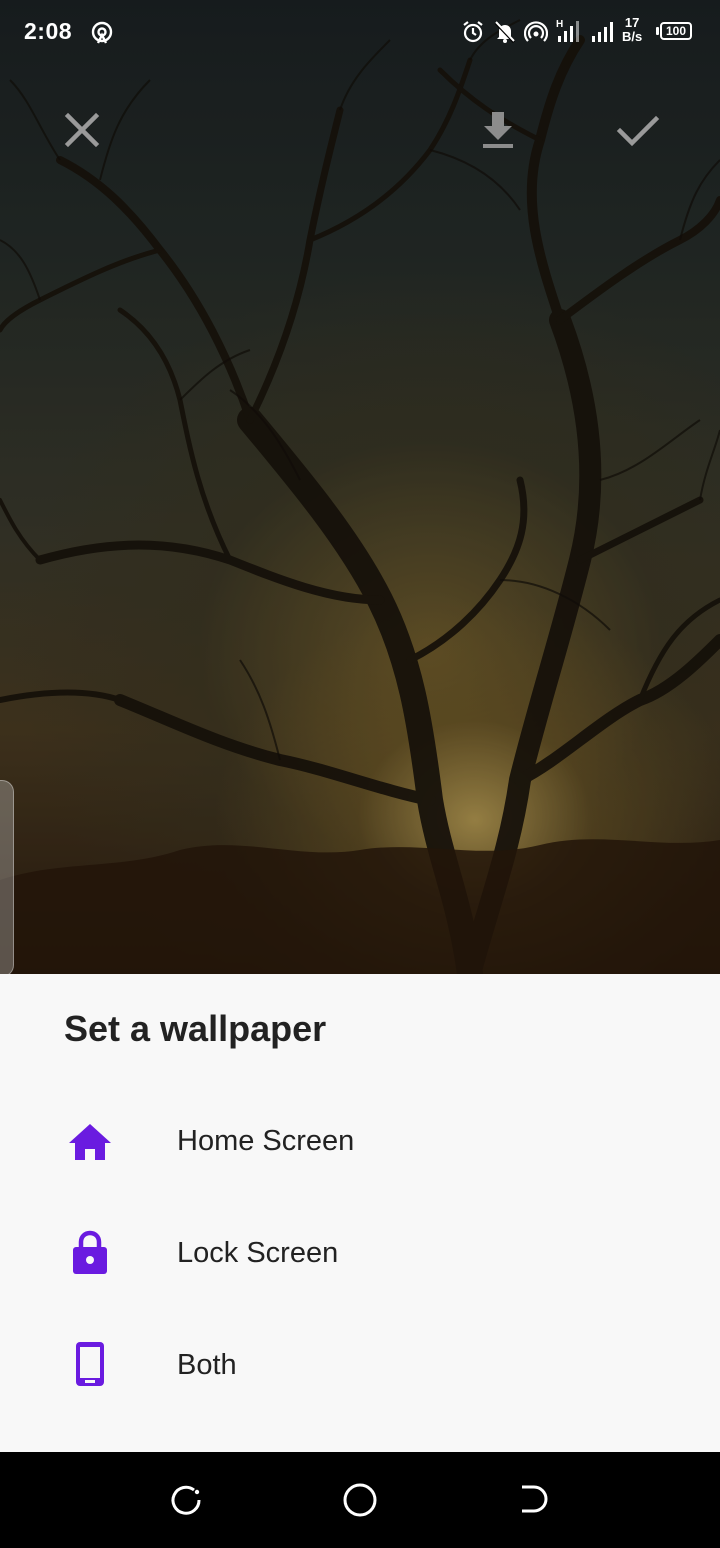  I want to click on home-circle-icon, so click(360, 1500).